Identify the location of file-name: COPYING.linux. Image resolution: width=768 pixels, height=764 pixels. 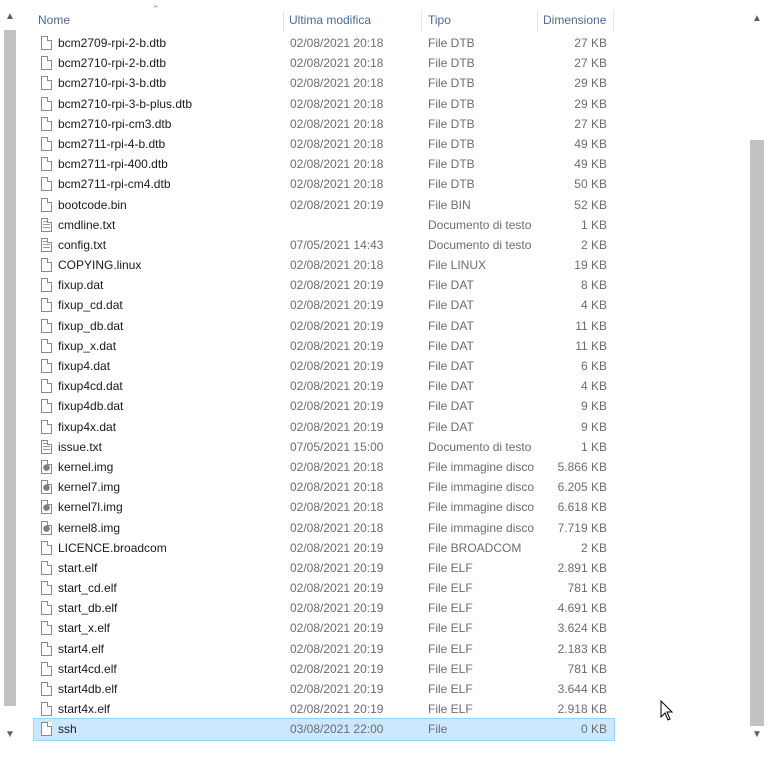
(100, 265).